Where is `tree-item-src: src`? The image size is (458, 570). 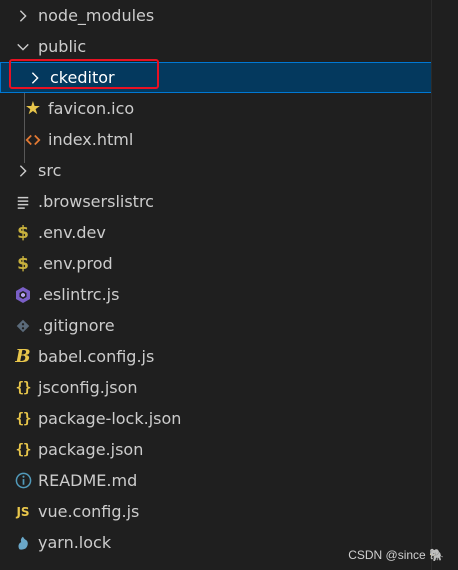
tree-item-src: src is located at coordinates (216, 170).